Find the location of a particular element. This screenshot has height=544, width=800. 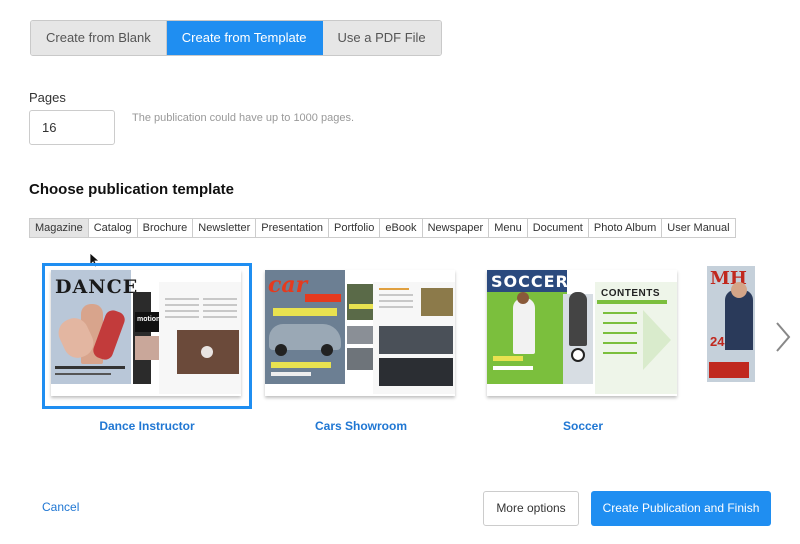

template-thumbnail: SOCCER CONTENTS is located at coordinates (583, 336).